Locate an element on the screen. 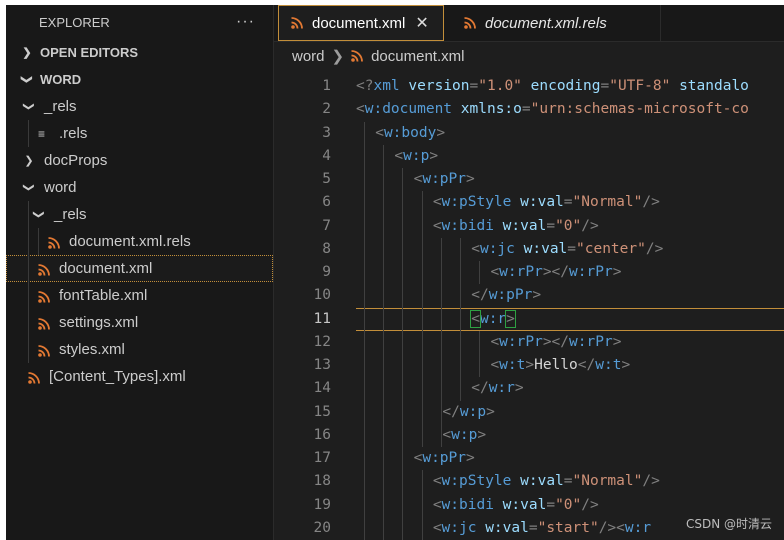  line-number: 19 is located at coordinates (322, 504).